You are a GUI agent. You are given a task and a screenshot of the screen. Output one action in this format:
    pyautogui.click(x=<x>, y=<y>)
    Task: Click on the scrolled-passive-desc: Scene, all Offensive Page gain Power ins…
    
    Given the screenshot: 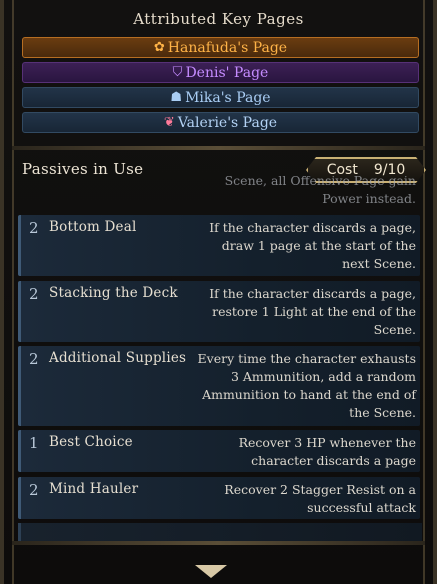 What is the action you would take?
    pyautogui.click(x=320, y=189)
    